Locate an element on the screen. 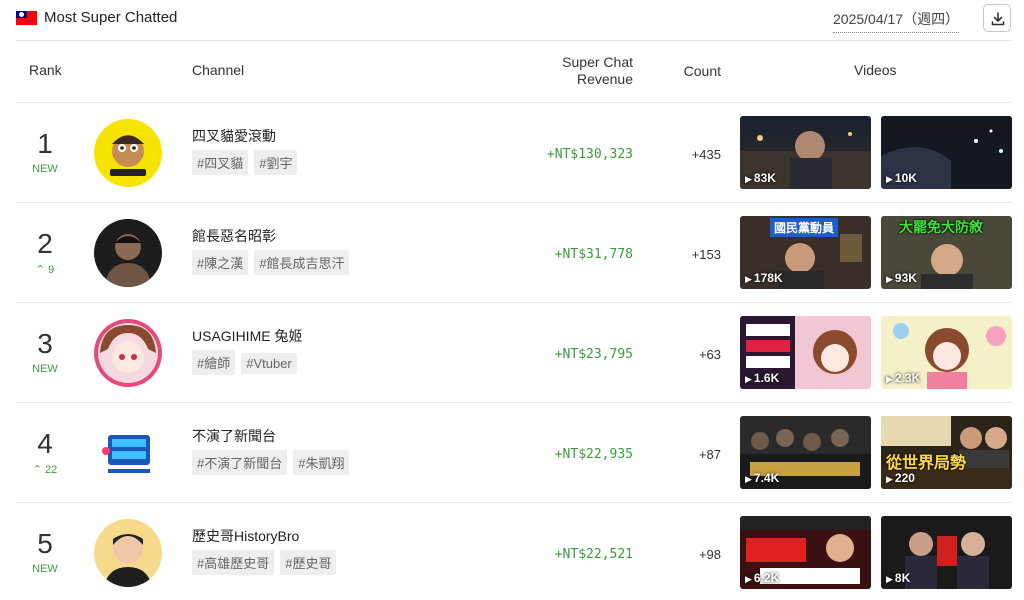 The width and height of the screenshot is (1024, 600). rank-number: 3 is located at coordinates (45, 343).